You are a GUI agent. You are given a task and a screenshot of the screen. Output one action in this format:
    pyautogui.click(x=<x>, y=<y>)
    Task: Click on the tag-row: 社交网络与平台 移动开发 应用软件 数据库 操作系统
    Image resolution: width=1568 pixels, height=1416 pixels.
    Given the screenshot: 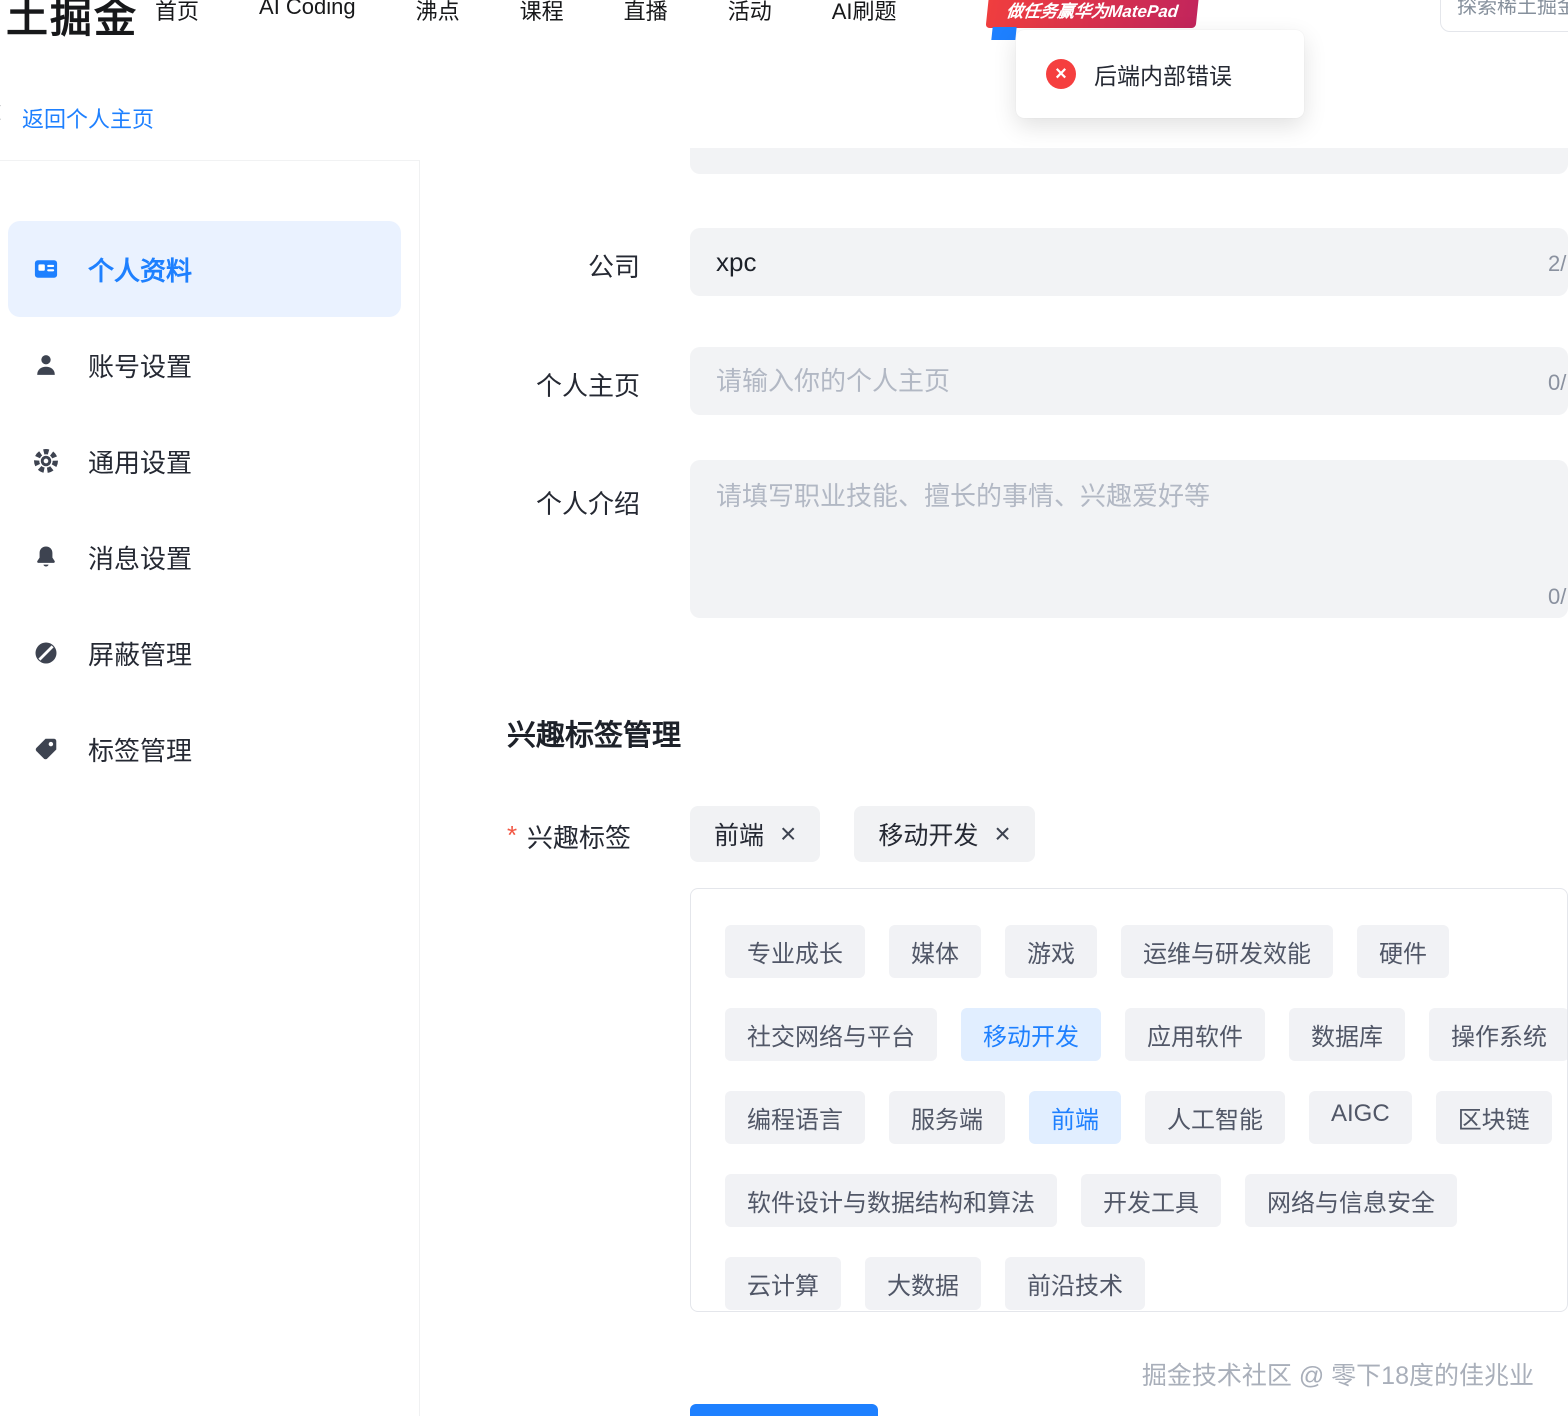 What is the action you would take?
    pyautogui.click(x=1146, y=1034)
    